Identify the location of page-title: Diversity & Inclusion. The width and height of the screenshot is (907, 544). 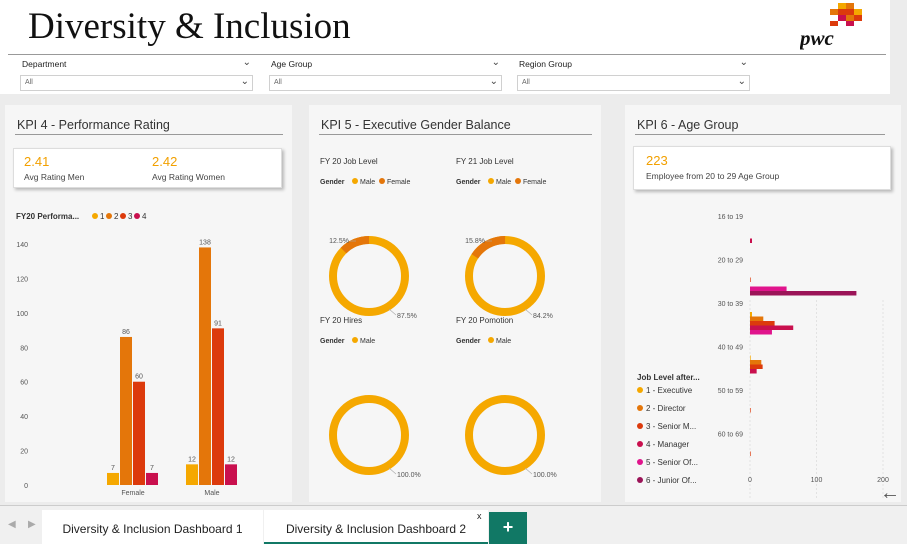
(189, 26).